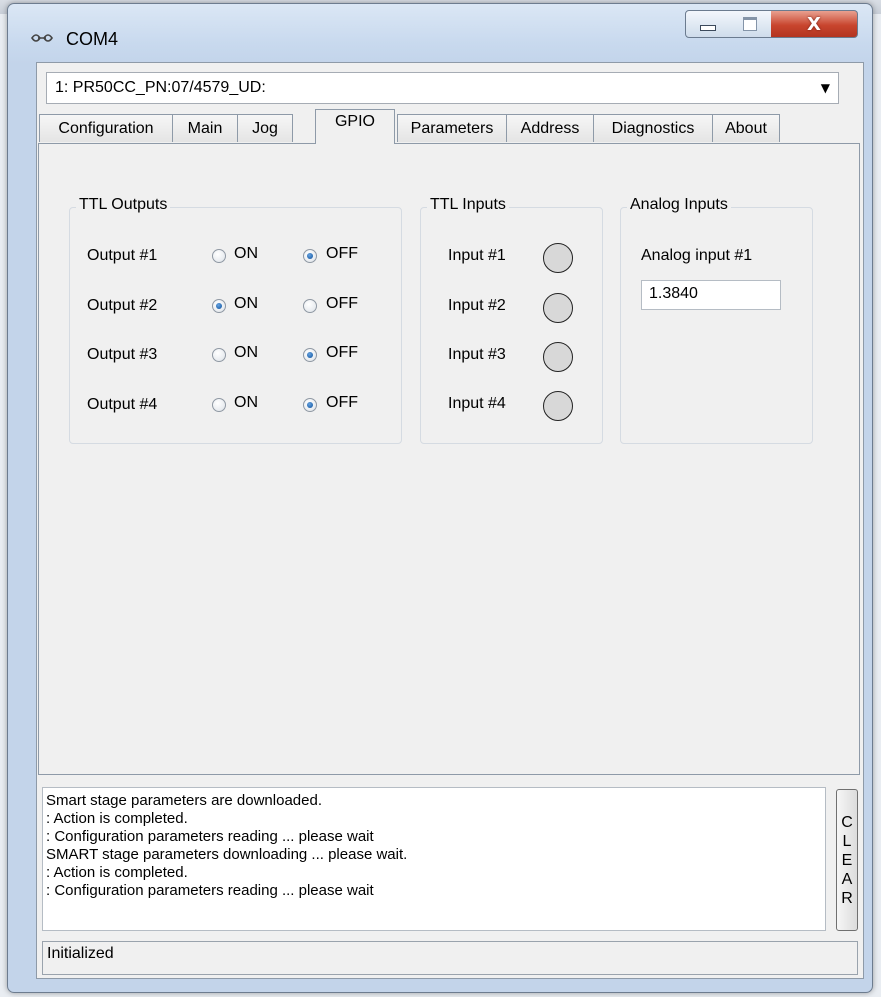  I want to click on maximize-button, so click(750, 24).